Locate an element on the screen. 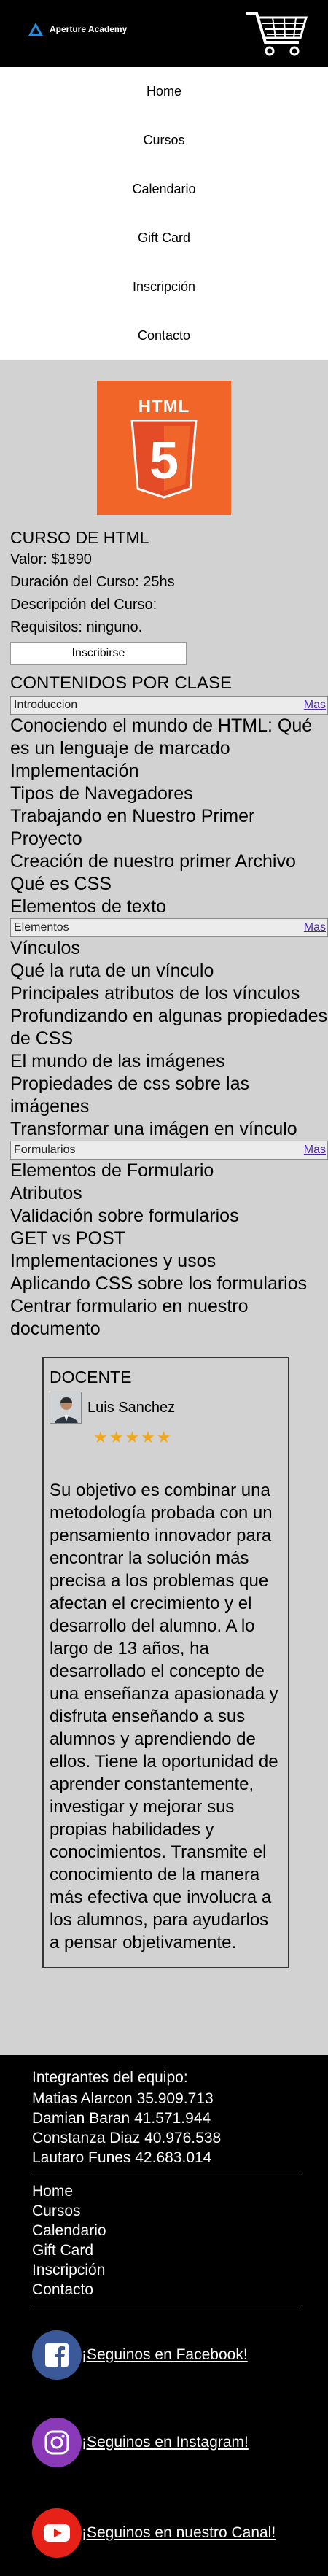 This screenshot has height=2576, width=328. topic-item: Implementación is located at coordinates (75, 771).